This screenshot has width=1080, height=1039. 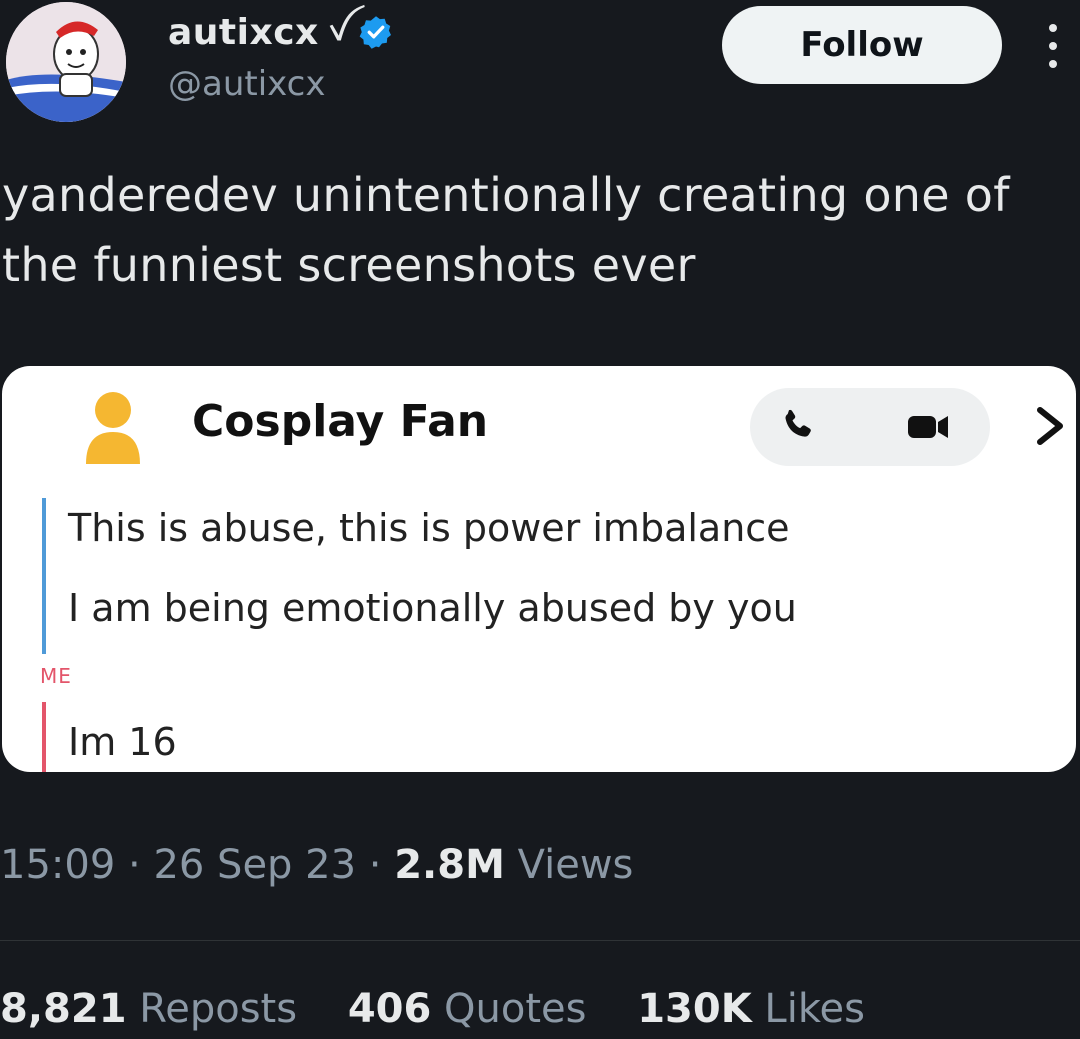 I want to click on chat-reply: Im 16, so click(x=122, y=742).